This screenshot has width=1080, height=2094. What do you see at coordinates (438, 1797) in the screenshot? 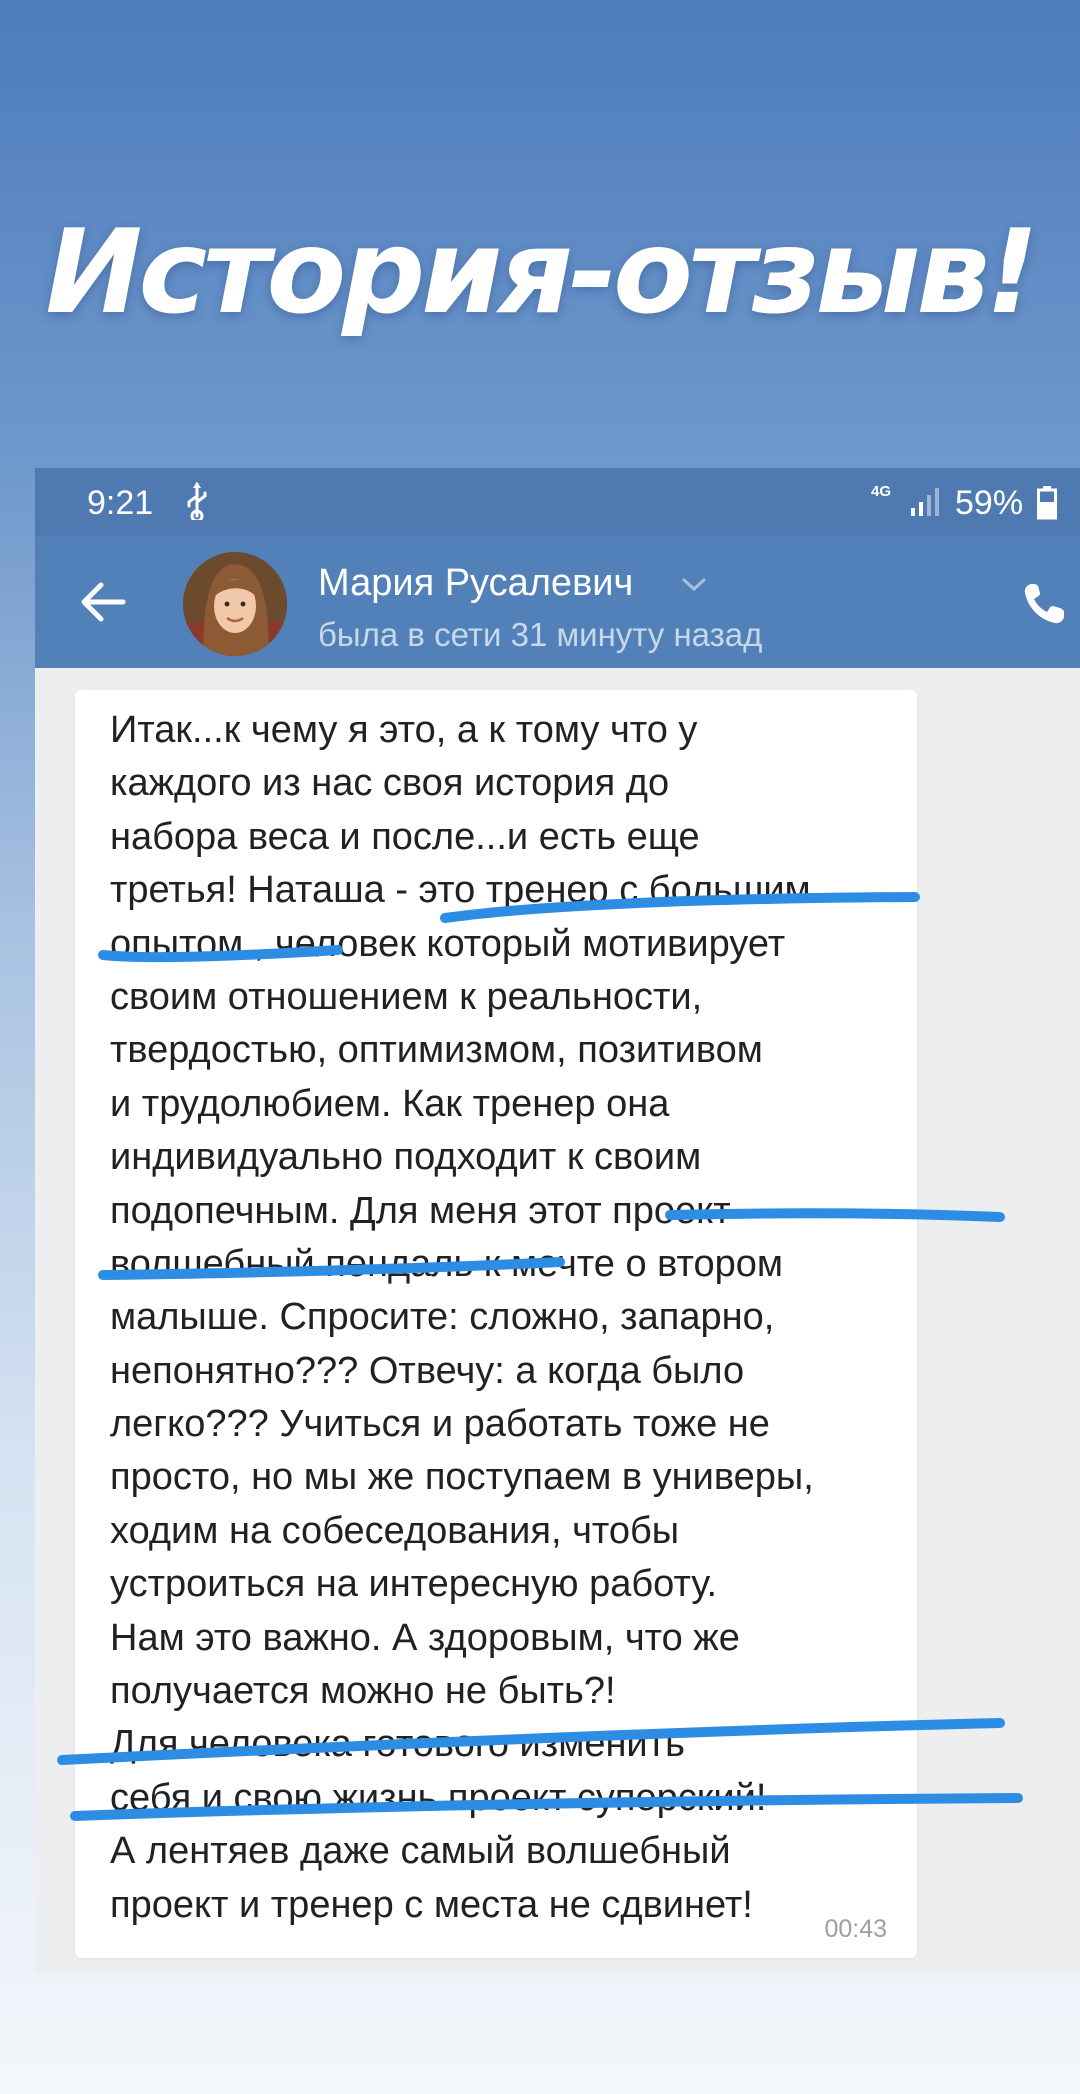
I see `message-line: себя и свою жизнь проект суперский!` at bounding box center [438, 1797].